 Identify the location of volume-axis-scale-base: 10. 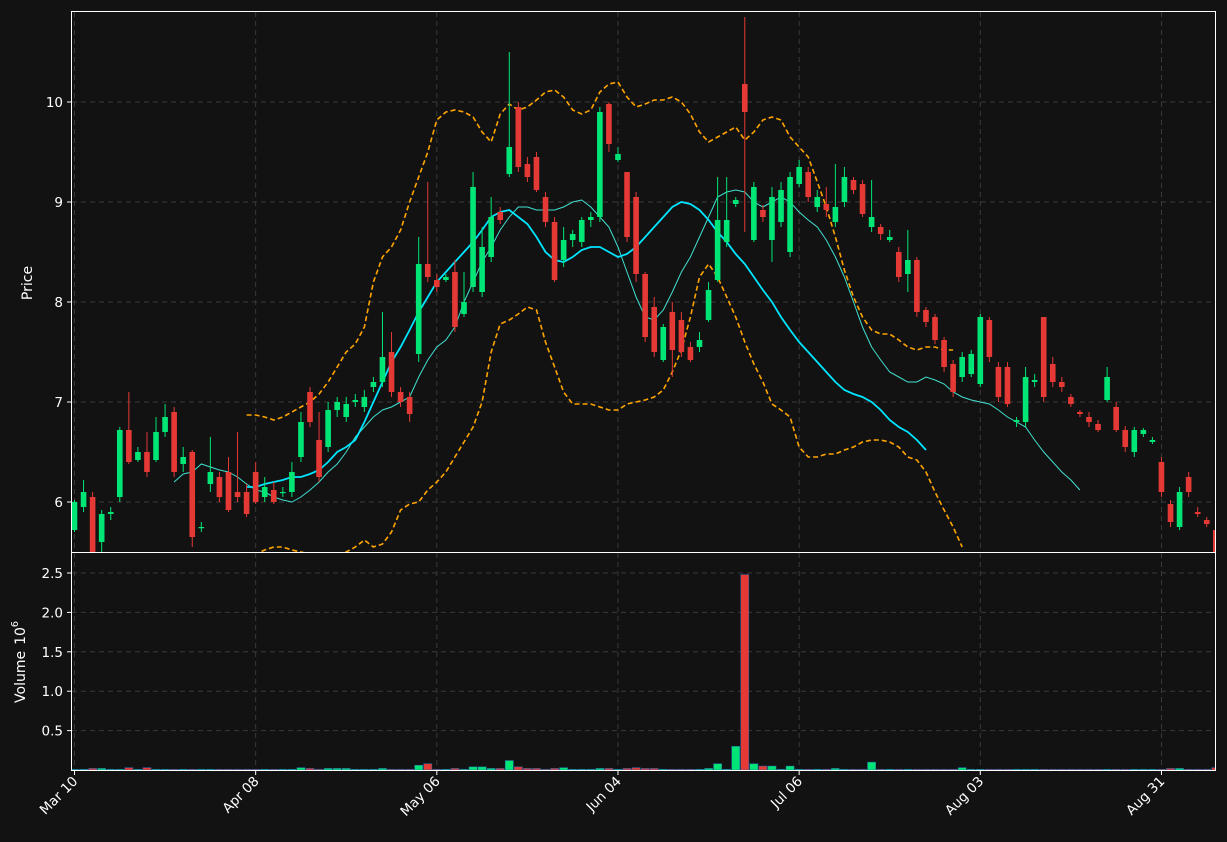
(21, 636).